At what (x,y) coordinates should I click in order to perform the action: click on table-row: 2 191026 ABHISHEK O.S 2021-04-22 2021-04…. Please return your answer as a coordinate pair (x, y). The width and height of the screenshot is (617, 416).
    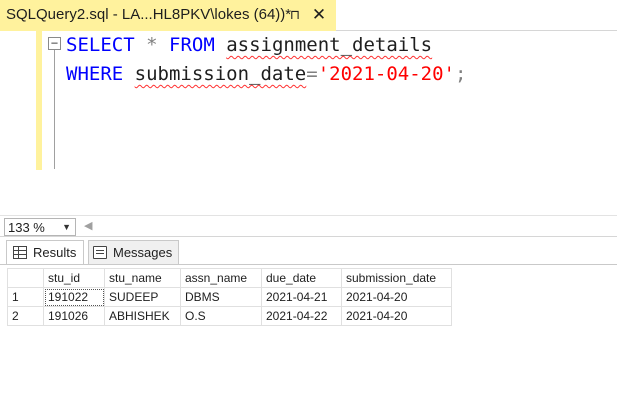
    Looking at the image, I should click on (229, 316).